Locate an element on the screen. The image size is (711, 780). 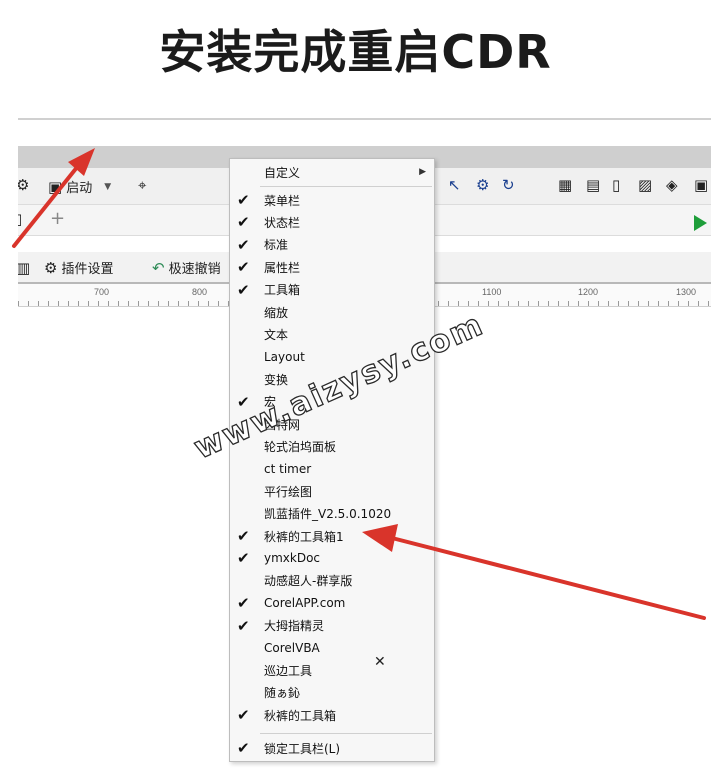
menu-item: 缩放 is located at coordinates (332, 312).